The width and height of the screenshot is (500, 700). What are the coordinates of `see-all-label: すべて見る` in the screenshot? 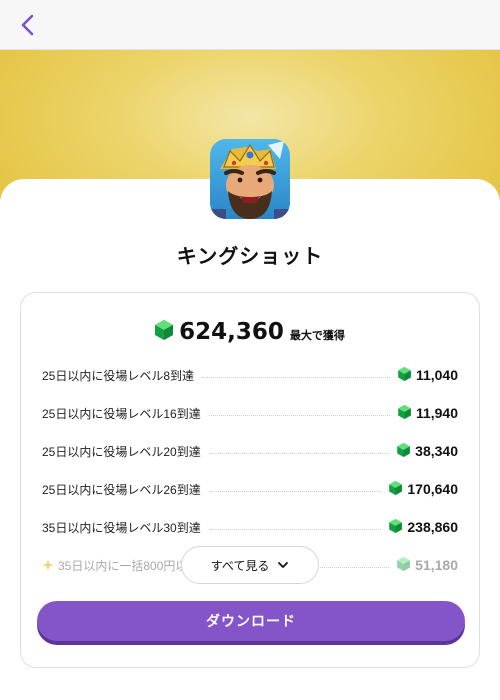 It's located at (240, 565).